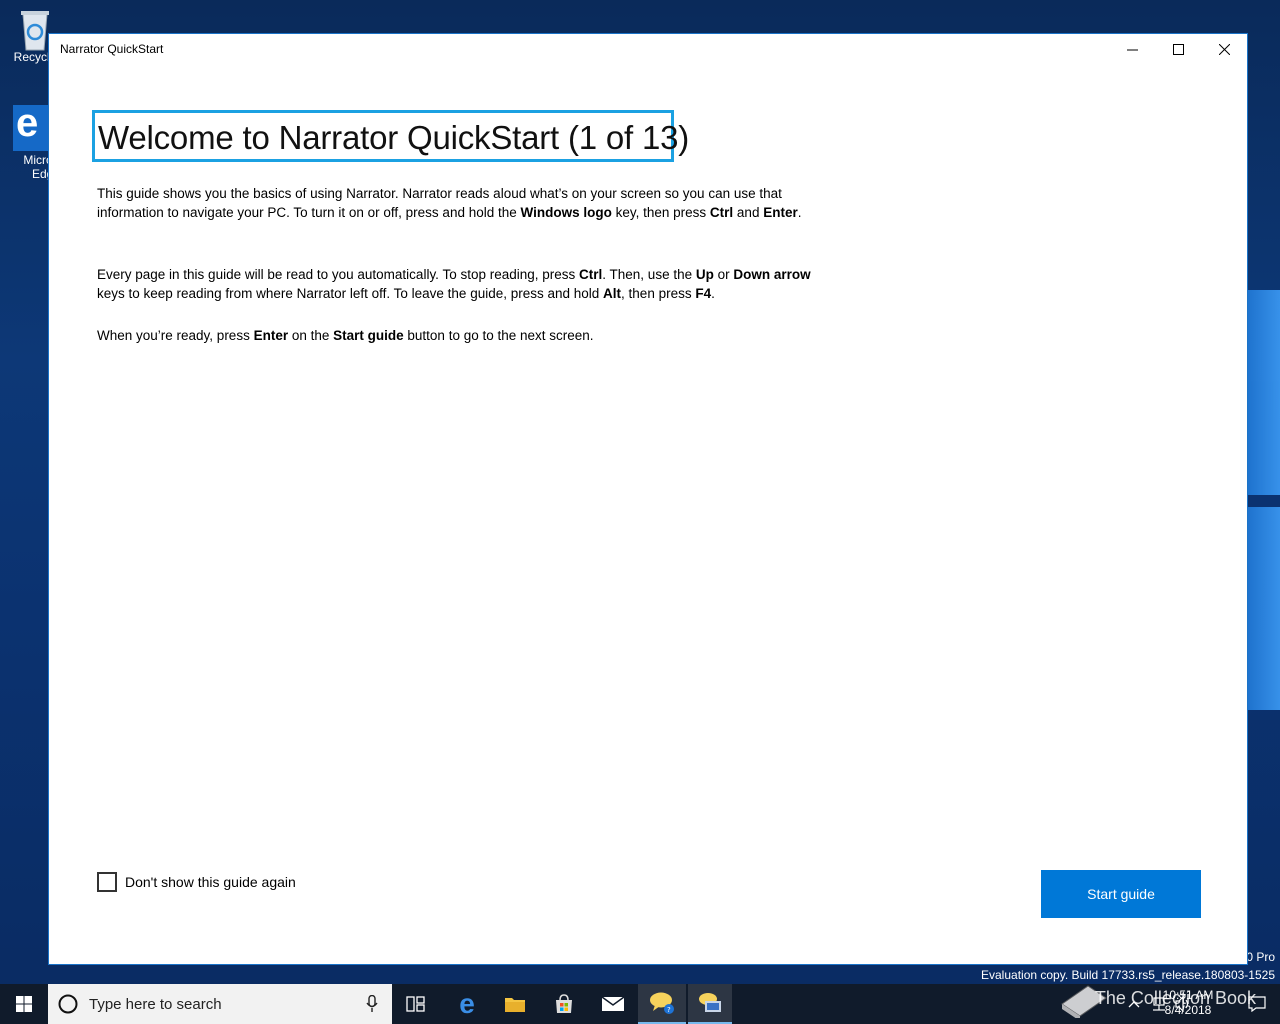 The width and height of the screenshot is (1280, 1024). Describe the element at coordinates (155, 1004) in the screenshot. I see `search-input: Type here to search` at that location.